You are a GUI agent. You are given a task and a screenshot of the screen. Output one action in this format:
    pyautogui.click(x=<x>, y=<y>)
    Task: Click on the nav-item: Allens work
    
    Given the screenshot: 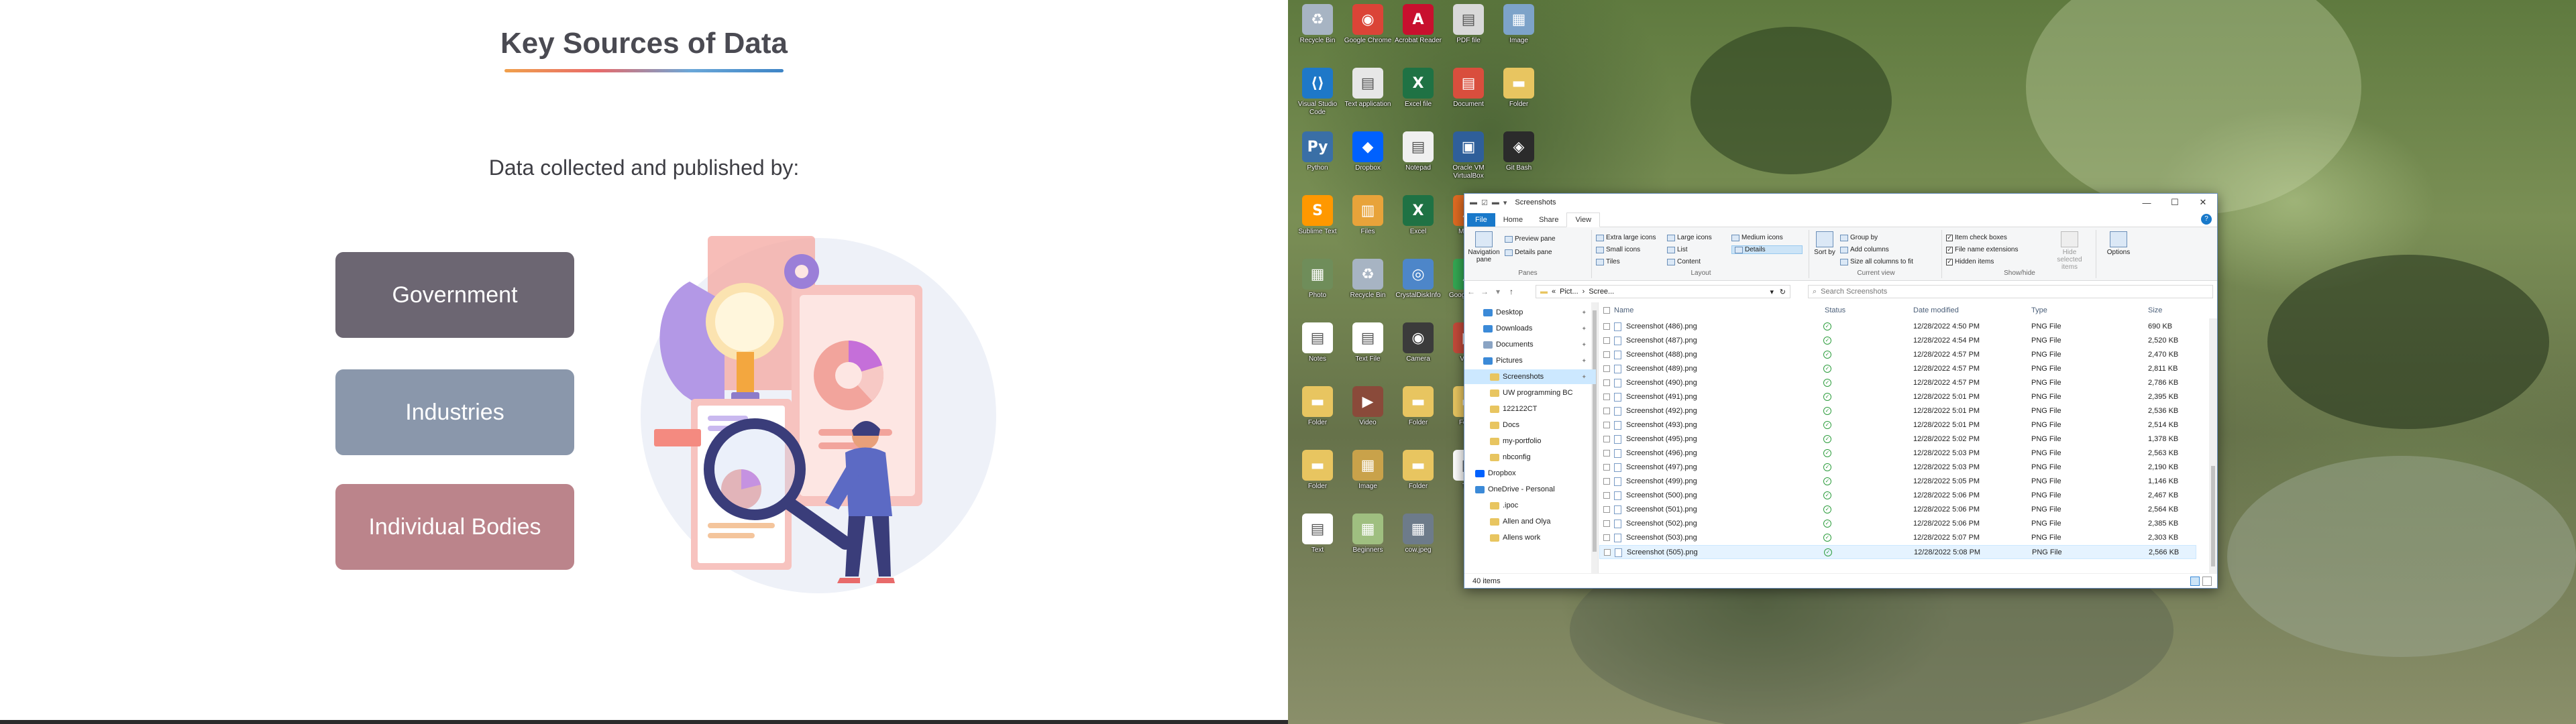 What is the action you would take?
    pyautogui.click(x=1530, y=537)
    